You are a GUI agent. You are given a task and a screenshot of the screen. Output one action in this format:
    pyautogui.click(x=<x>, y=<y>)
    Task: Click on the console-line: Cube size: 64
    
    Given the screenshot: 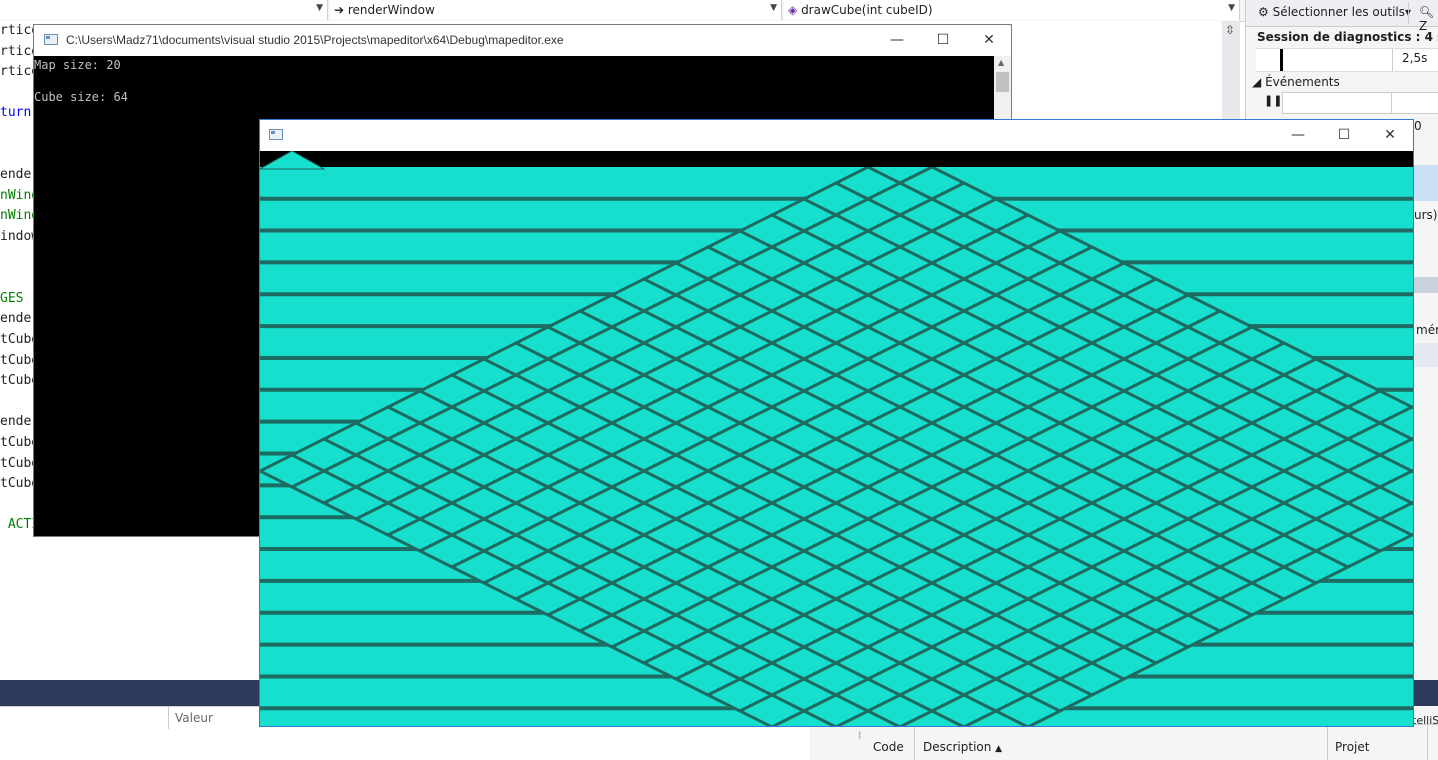 What is the action you would take?
    pyautogui.click(x=81, y=97)
    